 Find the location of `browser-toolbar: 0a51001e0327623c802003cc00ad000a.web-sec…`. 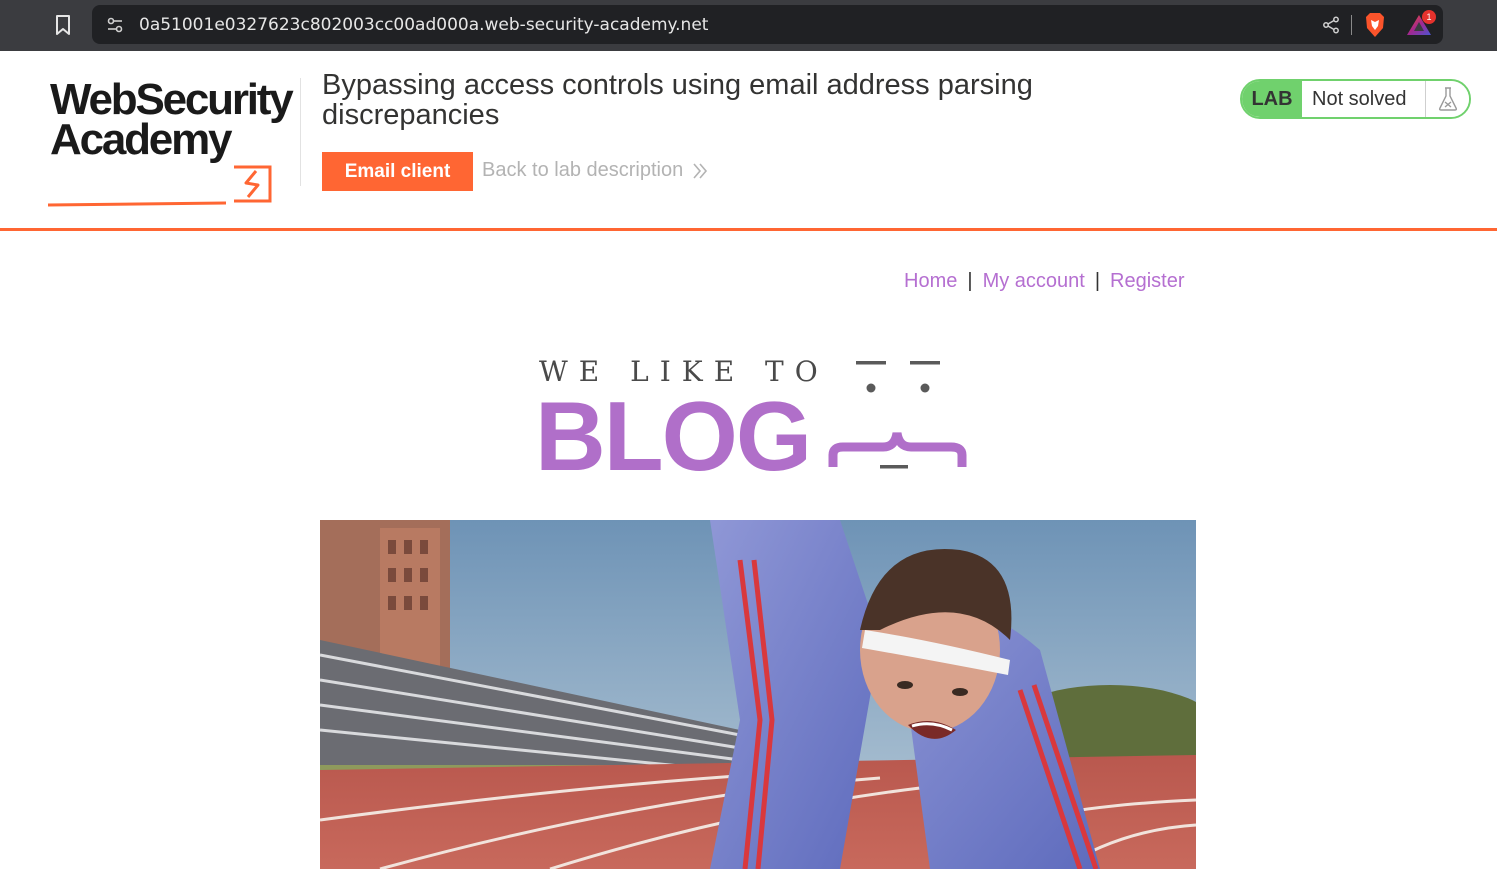

browser-toolbar: 0a51001e0327623c802003cc00ad000a.web-sec… is located at coordinates (748, 25).